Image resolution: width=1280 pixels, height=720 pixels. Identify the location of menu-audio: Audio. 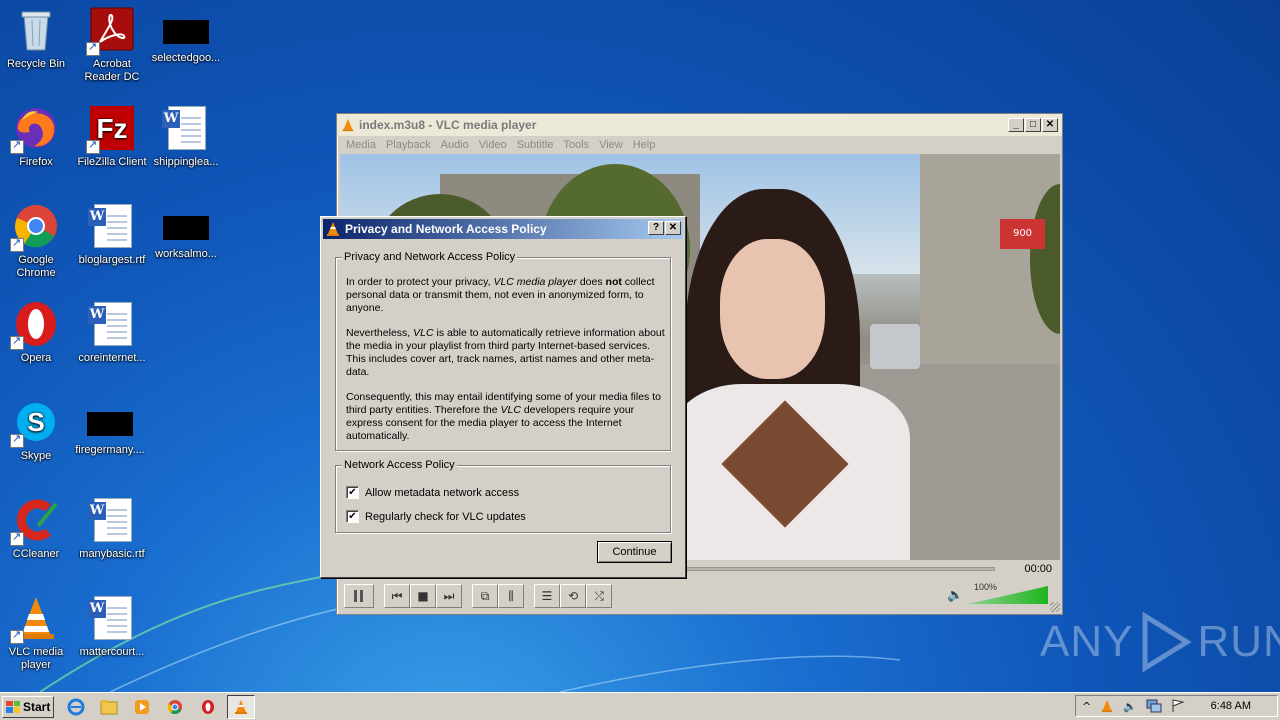
(455, 145).